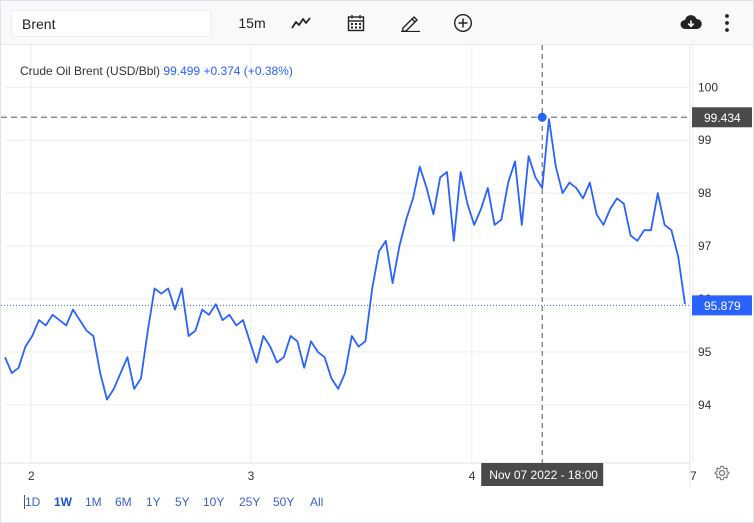  Describe the element at coordinates (251, 476) in the screenshot. I see `x-tick-label: 3` at that location.